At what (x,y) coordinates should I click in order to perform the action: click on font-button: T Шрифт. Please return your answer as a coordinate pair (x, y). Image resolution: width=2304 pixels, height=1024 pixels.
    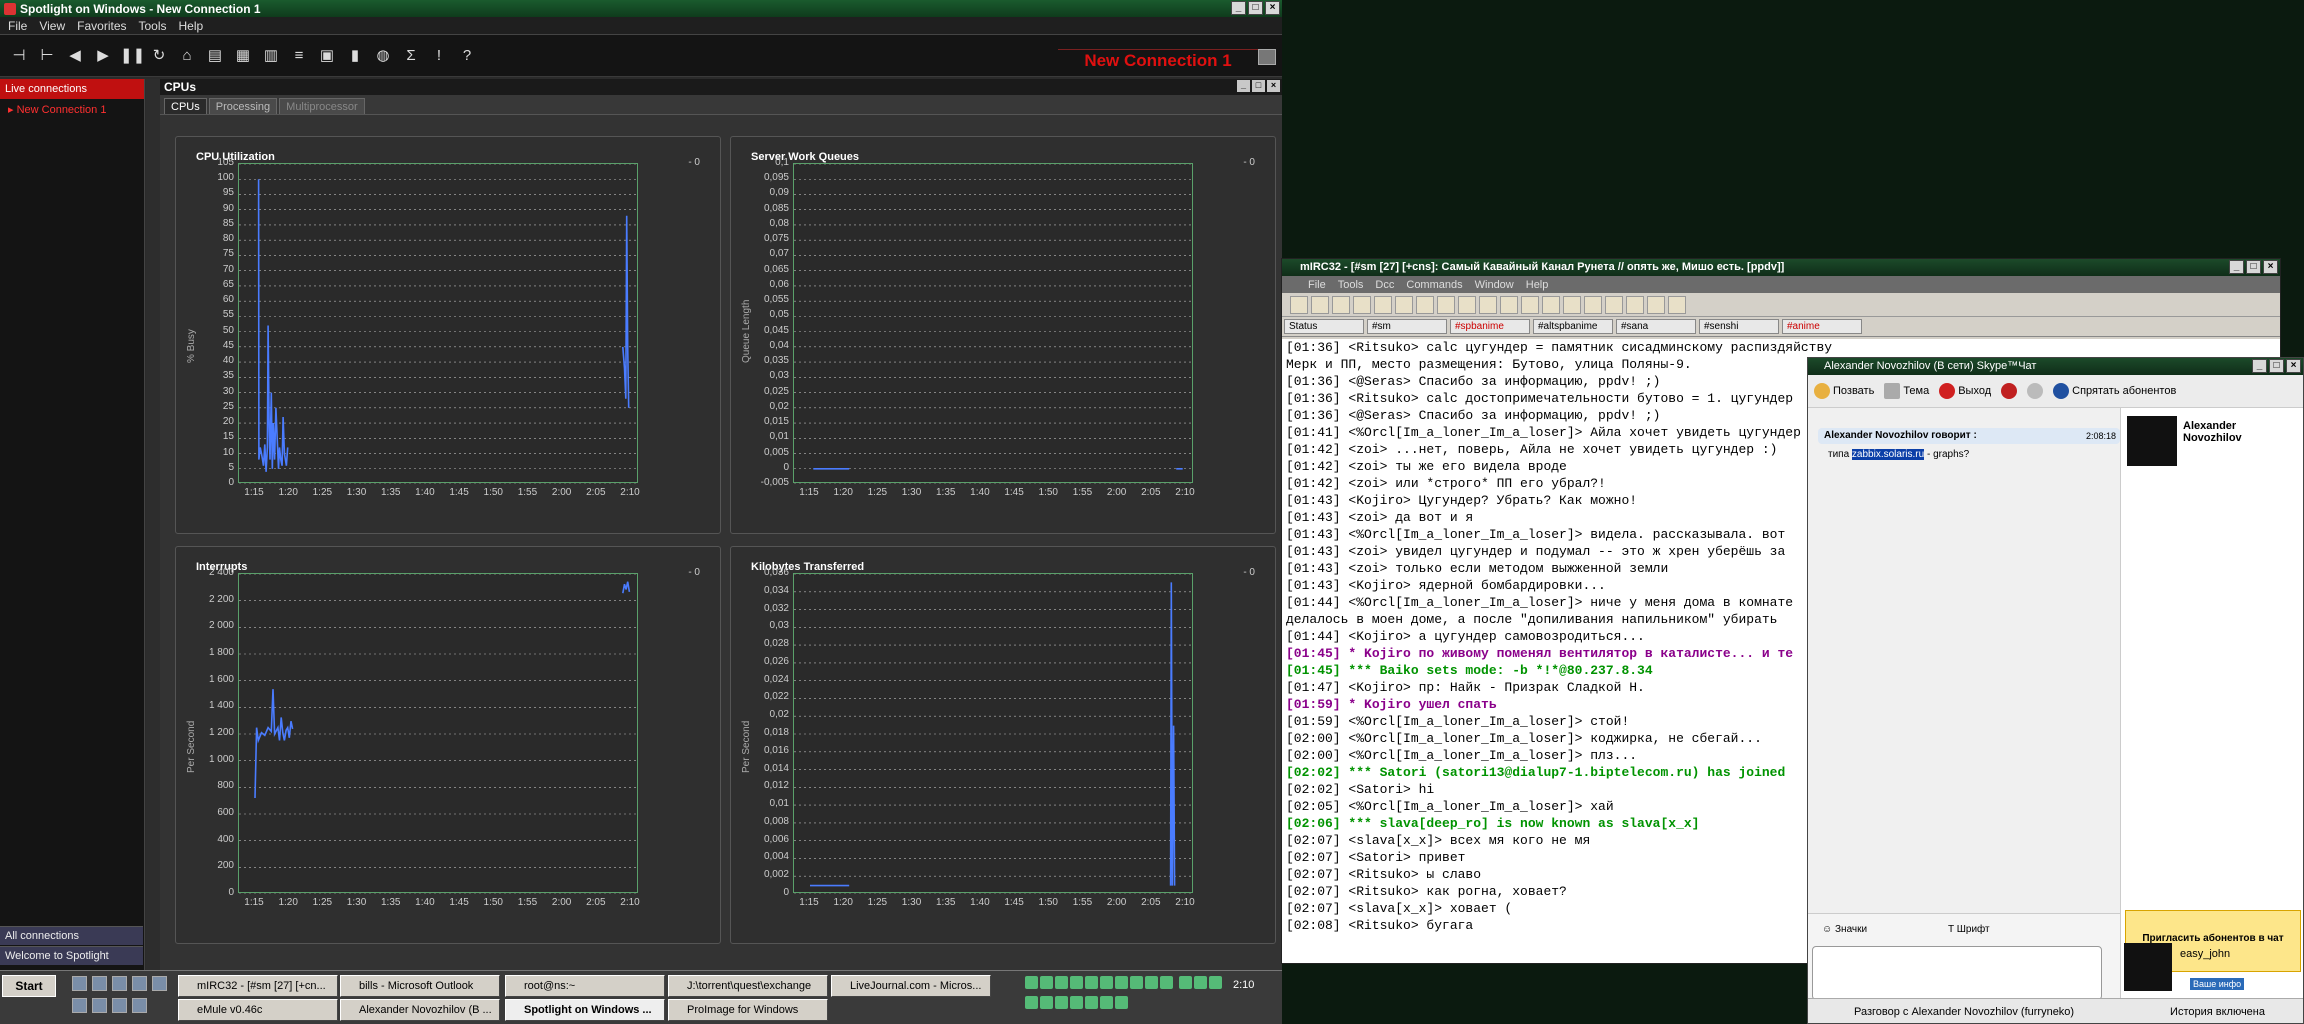
    Looking at the image, I should click on (1969, 929).